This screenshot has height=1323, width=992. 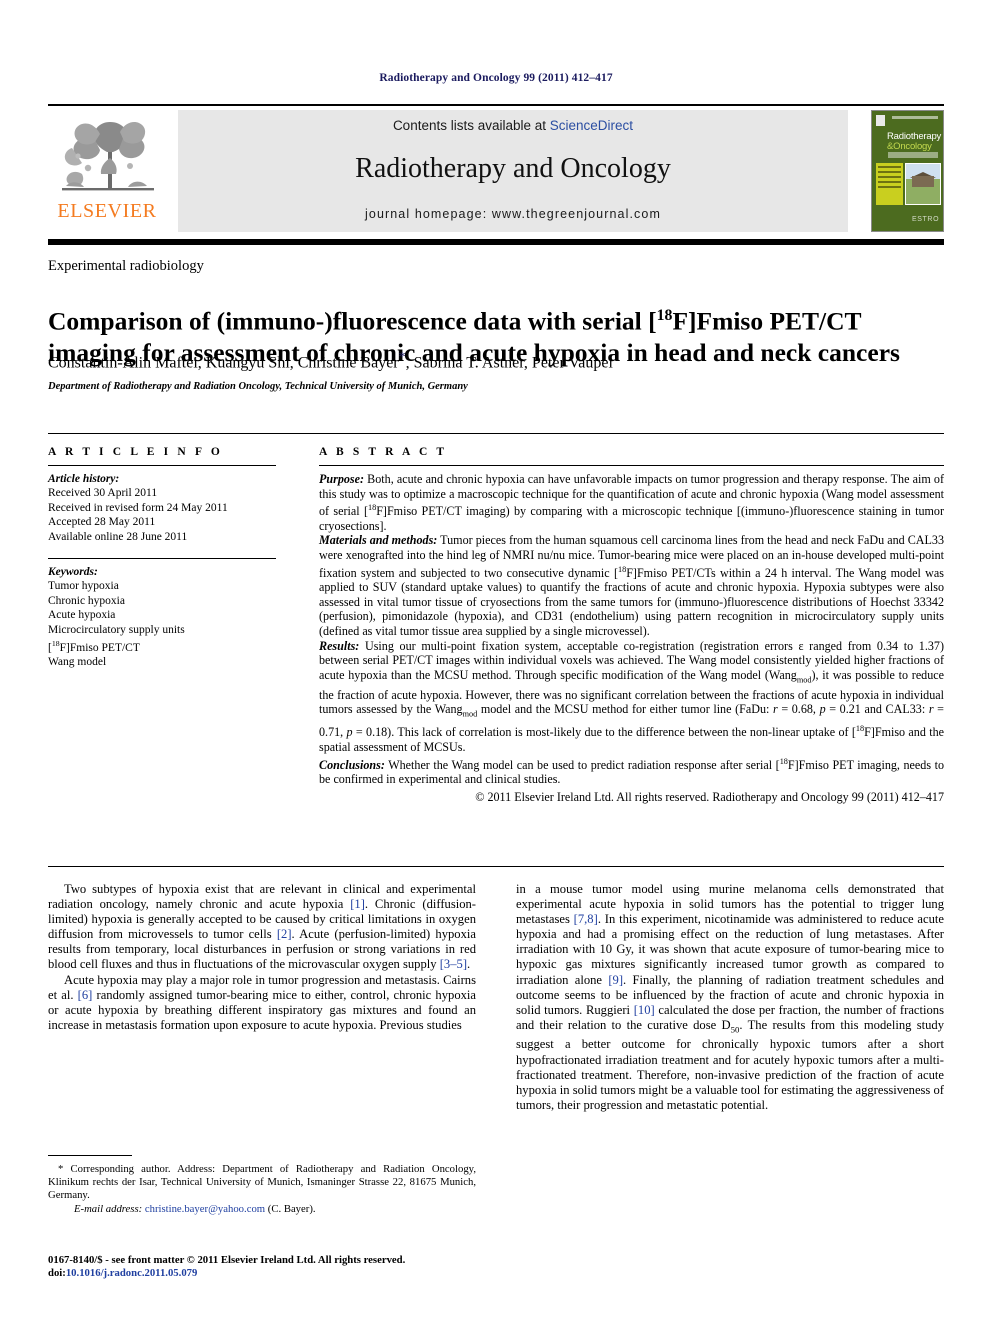 I want to click on cover-title-line2: &Oncology, so click(x=909, y=146).